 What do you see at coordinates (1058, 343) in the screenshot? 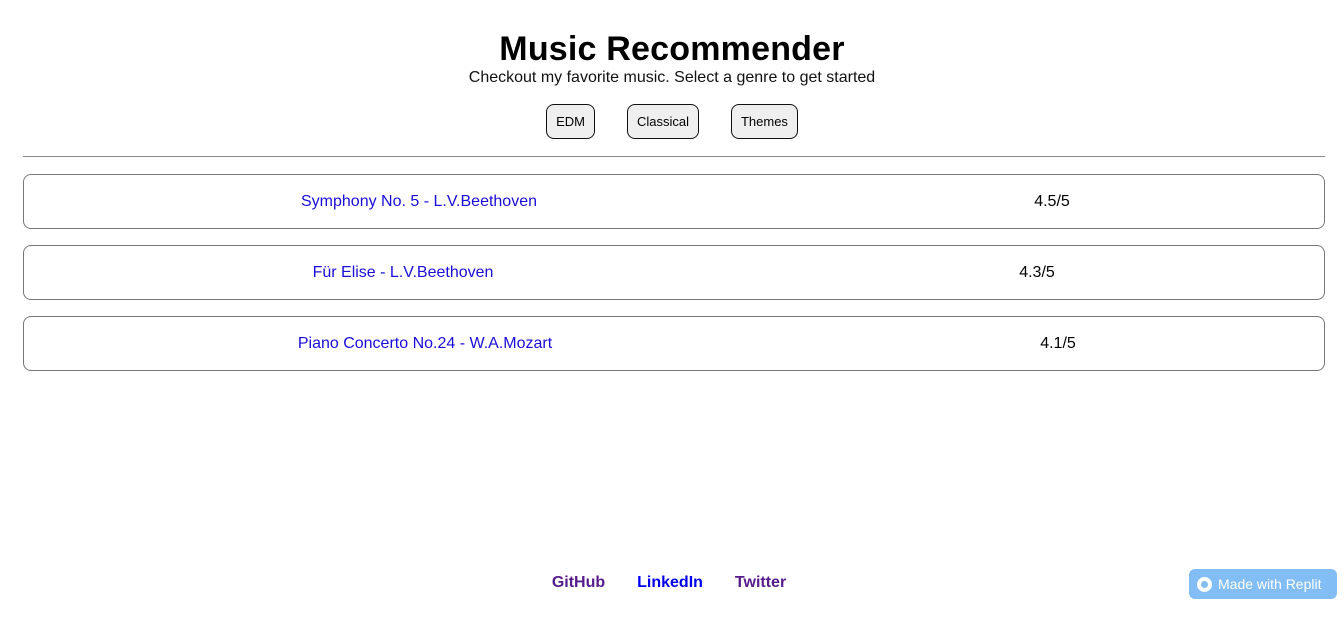
I see `song-rating: 4.1/5` at bounding box center [1058, 343].